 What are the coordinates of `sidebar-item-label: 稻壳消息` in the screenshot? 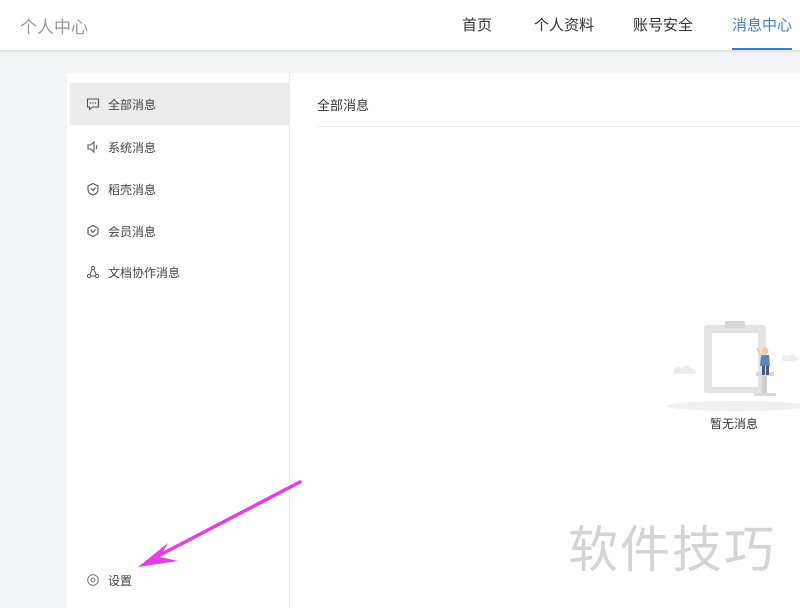 It's located at (132, 189).